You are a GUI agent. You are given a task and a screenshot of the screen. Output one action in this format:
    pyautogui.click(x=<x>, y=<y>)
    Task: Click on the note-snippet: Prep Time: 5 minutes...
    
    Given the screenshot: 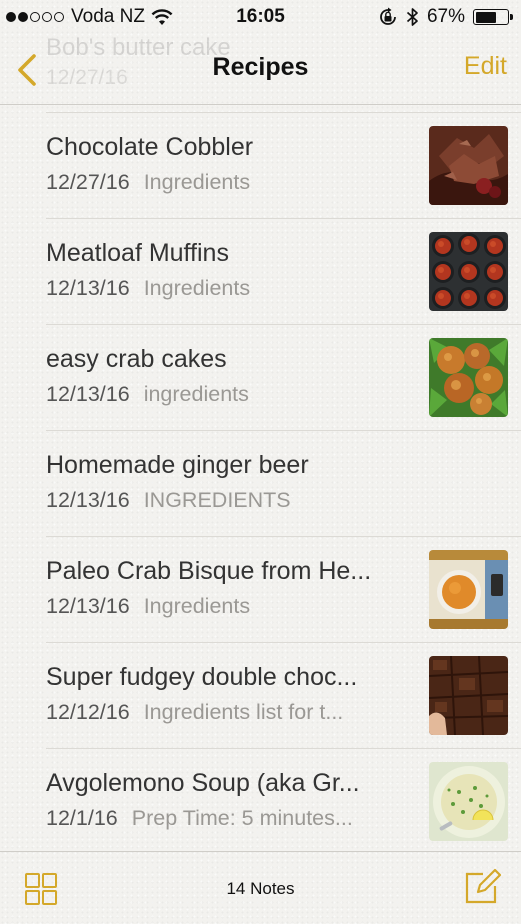 What is the action you would take?
    pyautogui.click(x=242, y=818)
    